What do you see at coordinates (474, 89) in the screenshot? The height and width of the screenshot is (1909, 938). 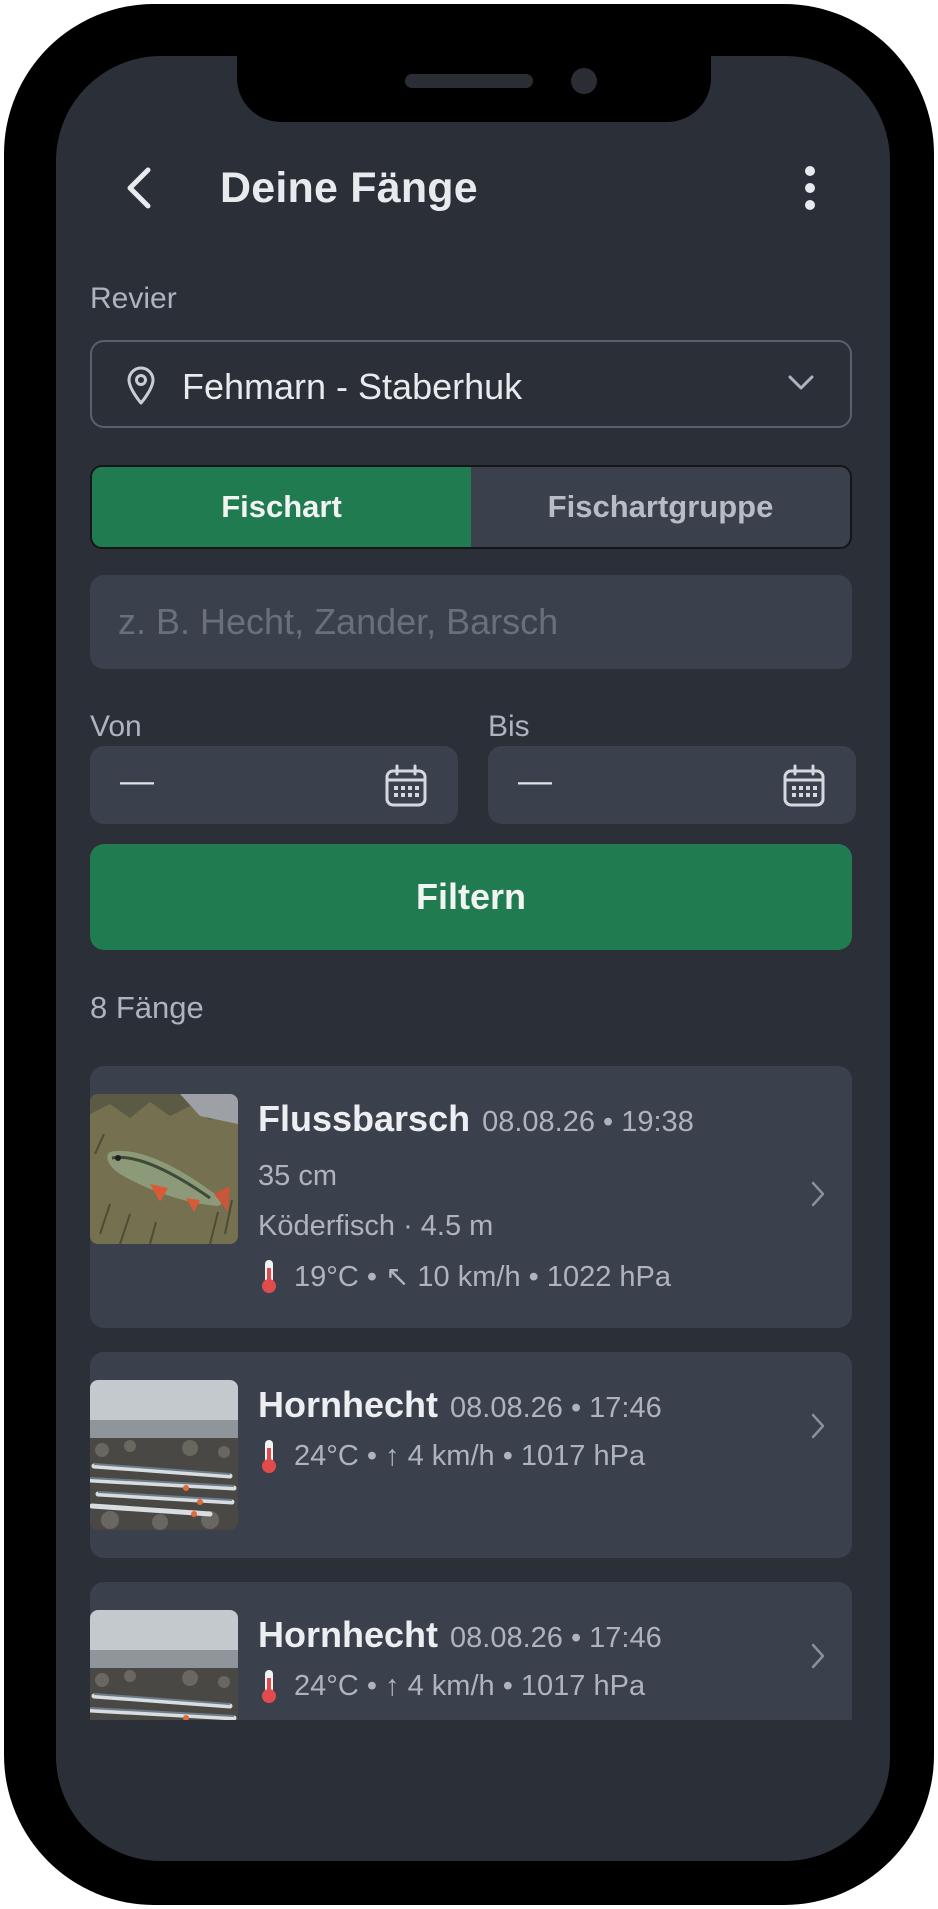 I see `notch` at bounding box center [474, 89].